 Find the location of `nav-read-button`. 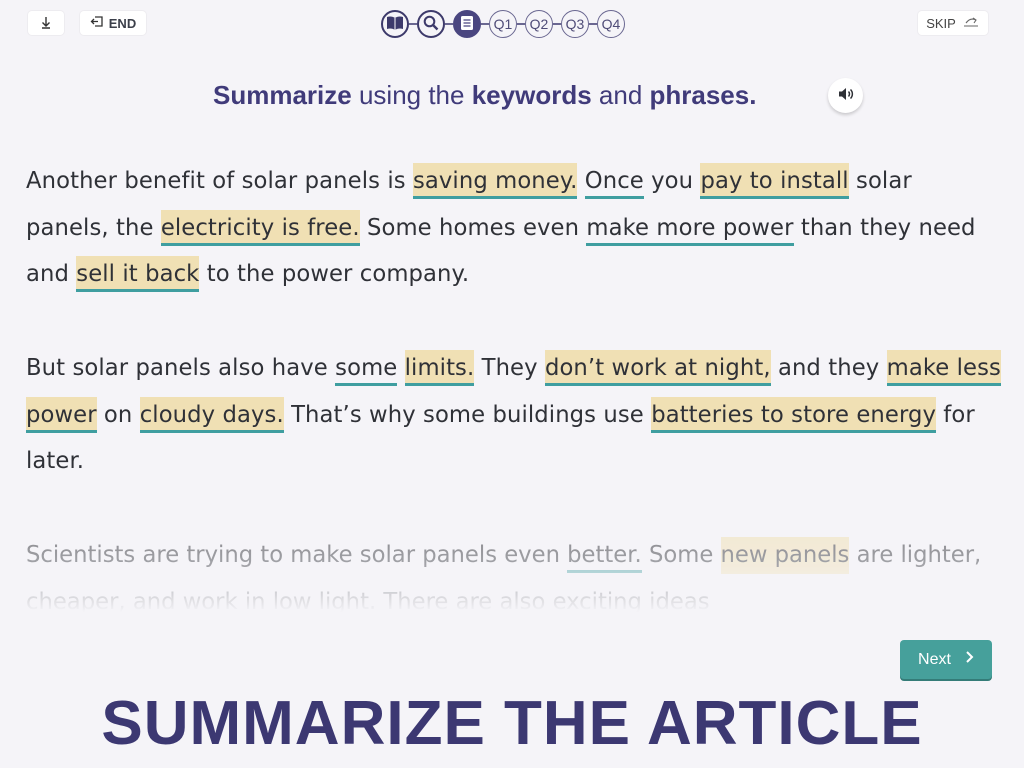

nav-read-button is located at coordinates (395, 24).